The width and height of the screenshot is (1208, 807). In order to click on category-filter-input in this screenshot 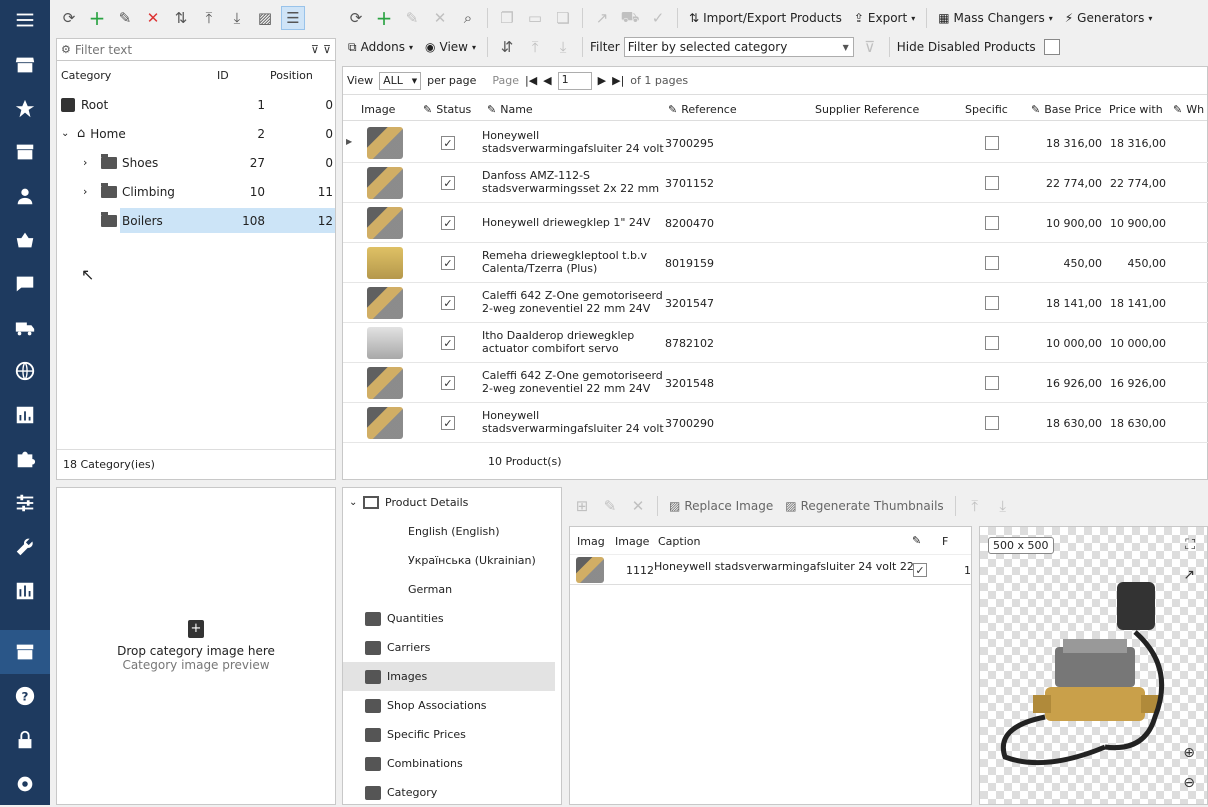, I will do `click(164, 49)`.